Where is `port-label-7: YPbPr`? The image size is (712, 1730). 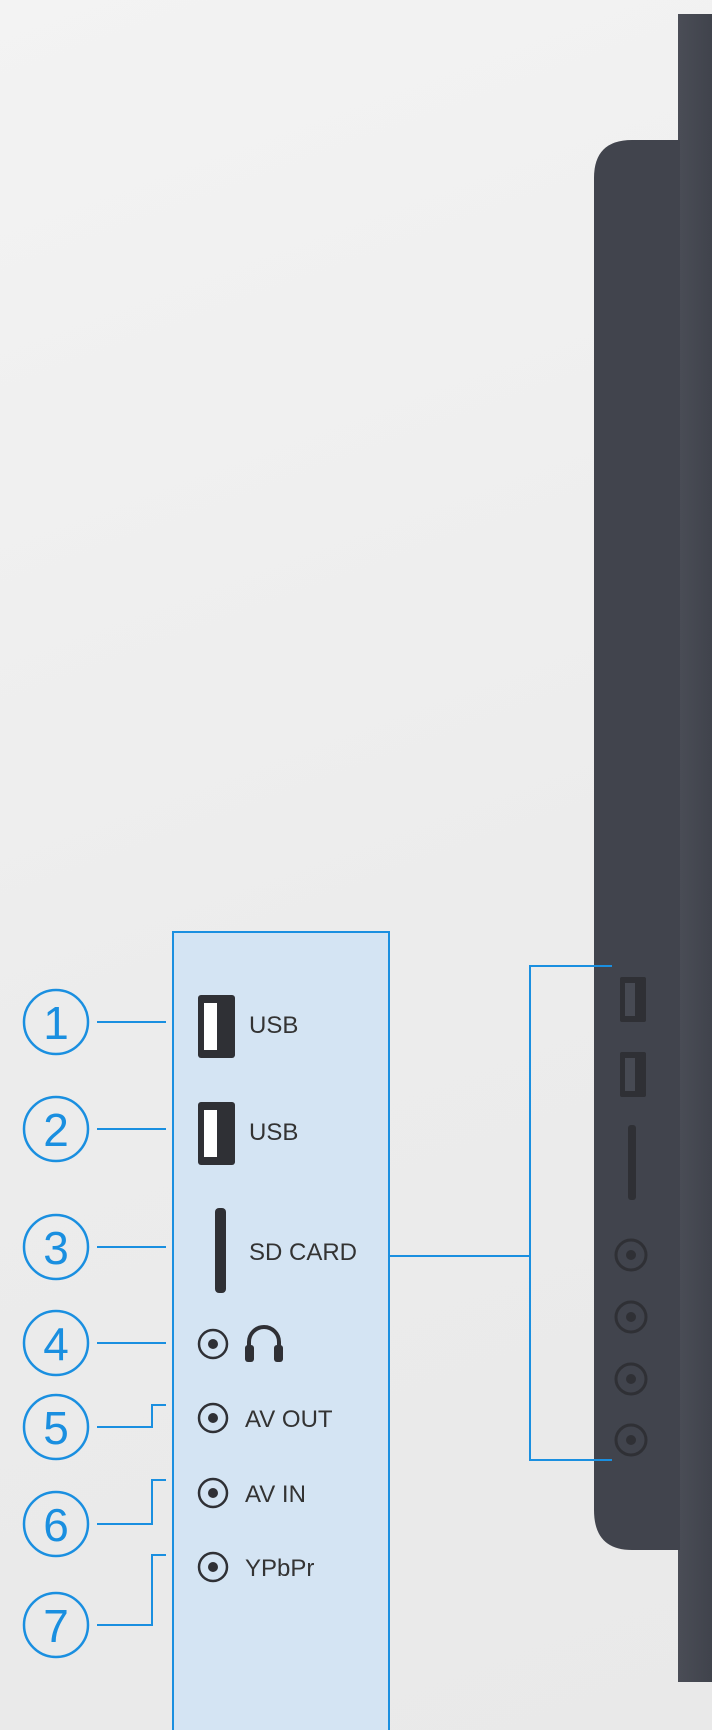 port-label-7: YPbPr is located at coordinates (279, 1568).